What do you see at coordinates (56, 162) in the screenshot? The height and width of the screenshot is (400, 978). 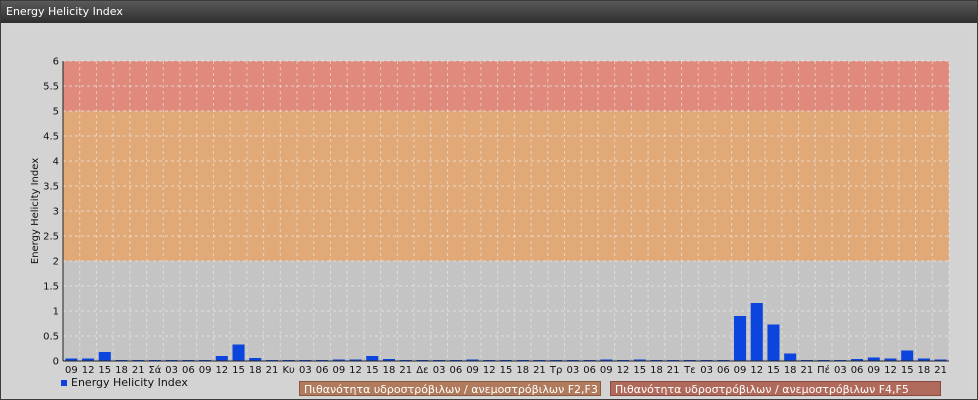 I see `y-tick-label: 4` at bounding box center [56, 162].